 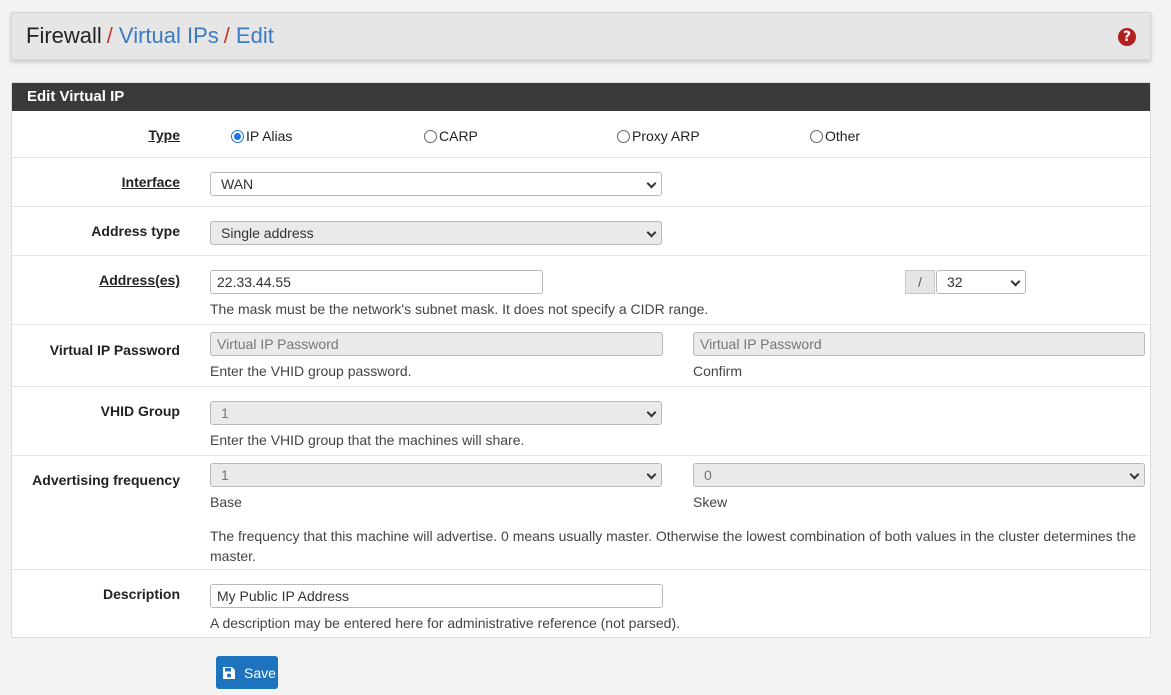 What do you see at coordinates (255, 36) in the screenshot?
I see `breadcrumb-edit-link: Edit` at bounding box center [255, 36].